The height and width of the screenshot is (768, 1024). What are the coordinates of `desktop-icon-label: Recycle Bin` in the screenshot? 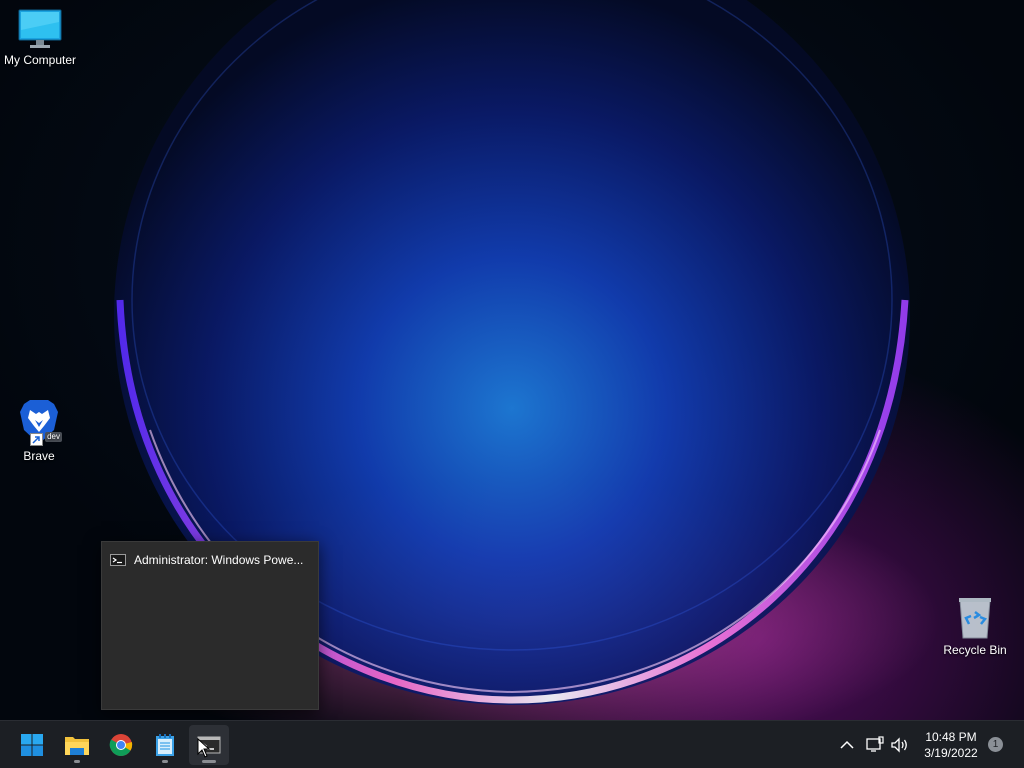 It's located at (975, 650).